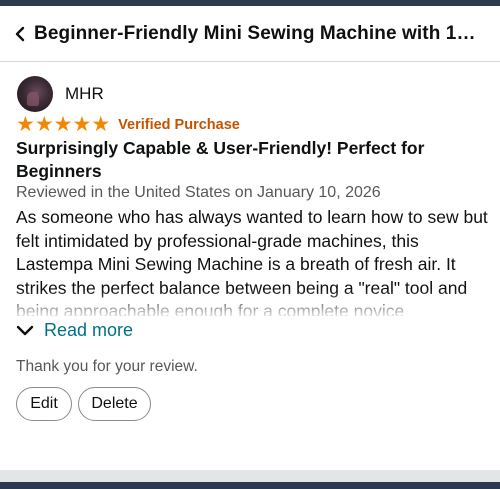  I want to click on delete-button: Delete, so click(114, 404).